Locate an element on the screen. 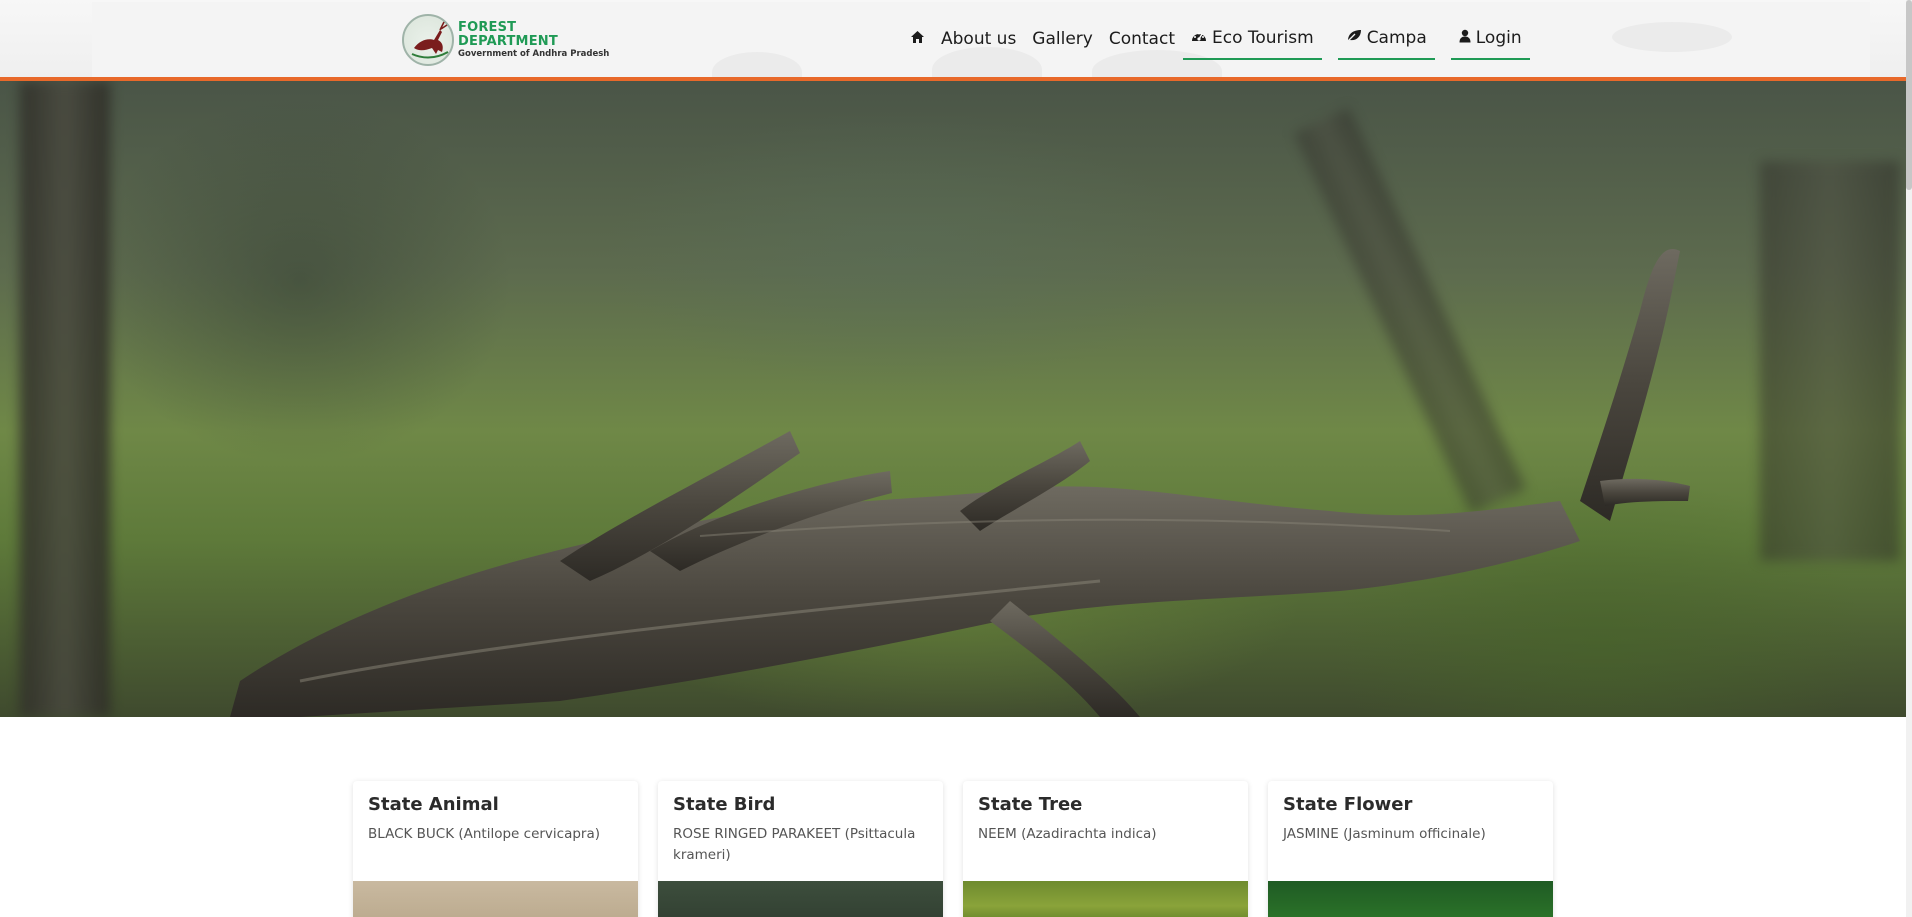 This screenshot has height=917, width=1912. scrollbar-thumb is located at coordinates (1909, 95).